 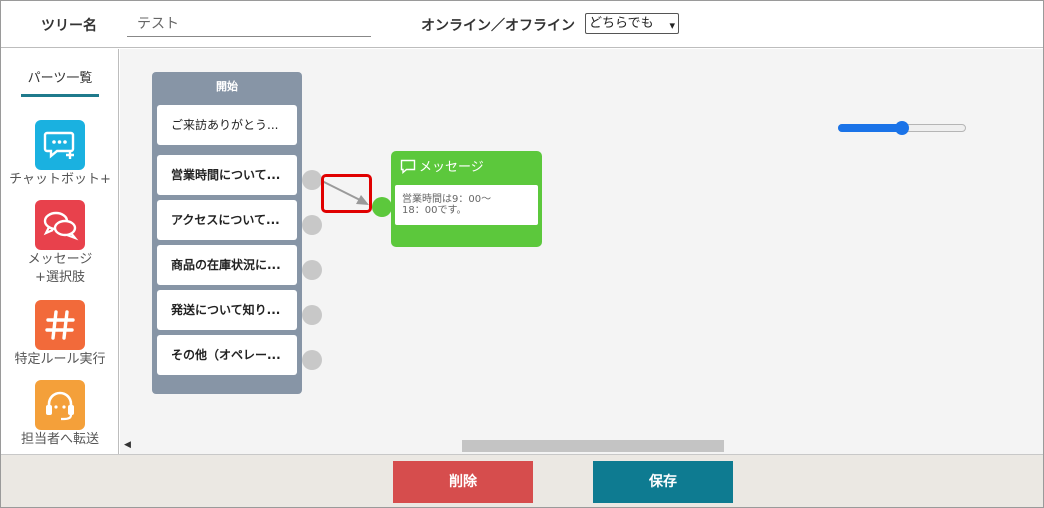 I want to click on message-body-line: 18：00です。, so click(x=434, y=210).